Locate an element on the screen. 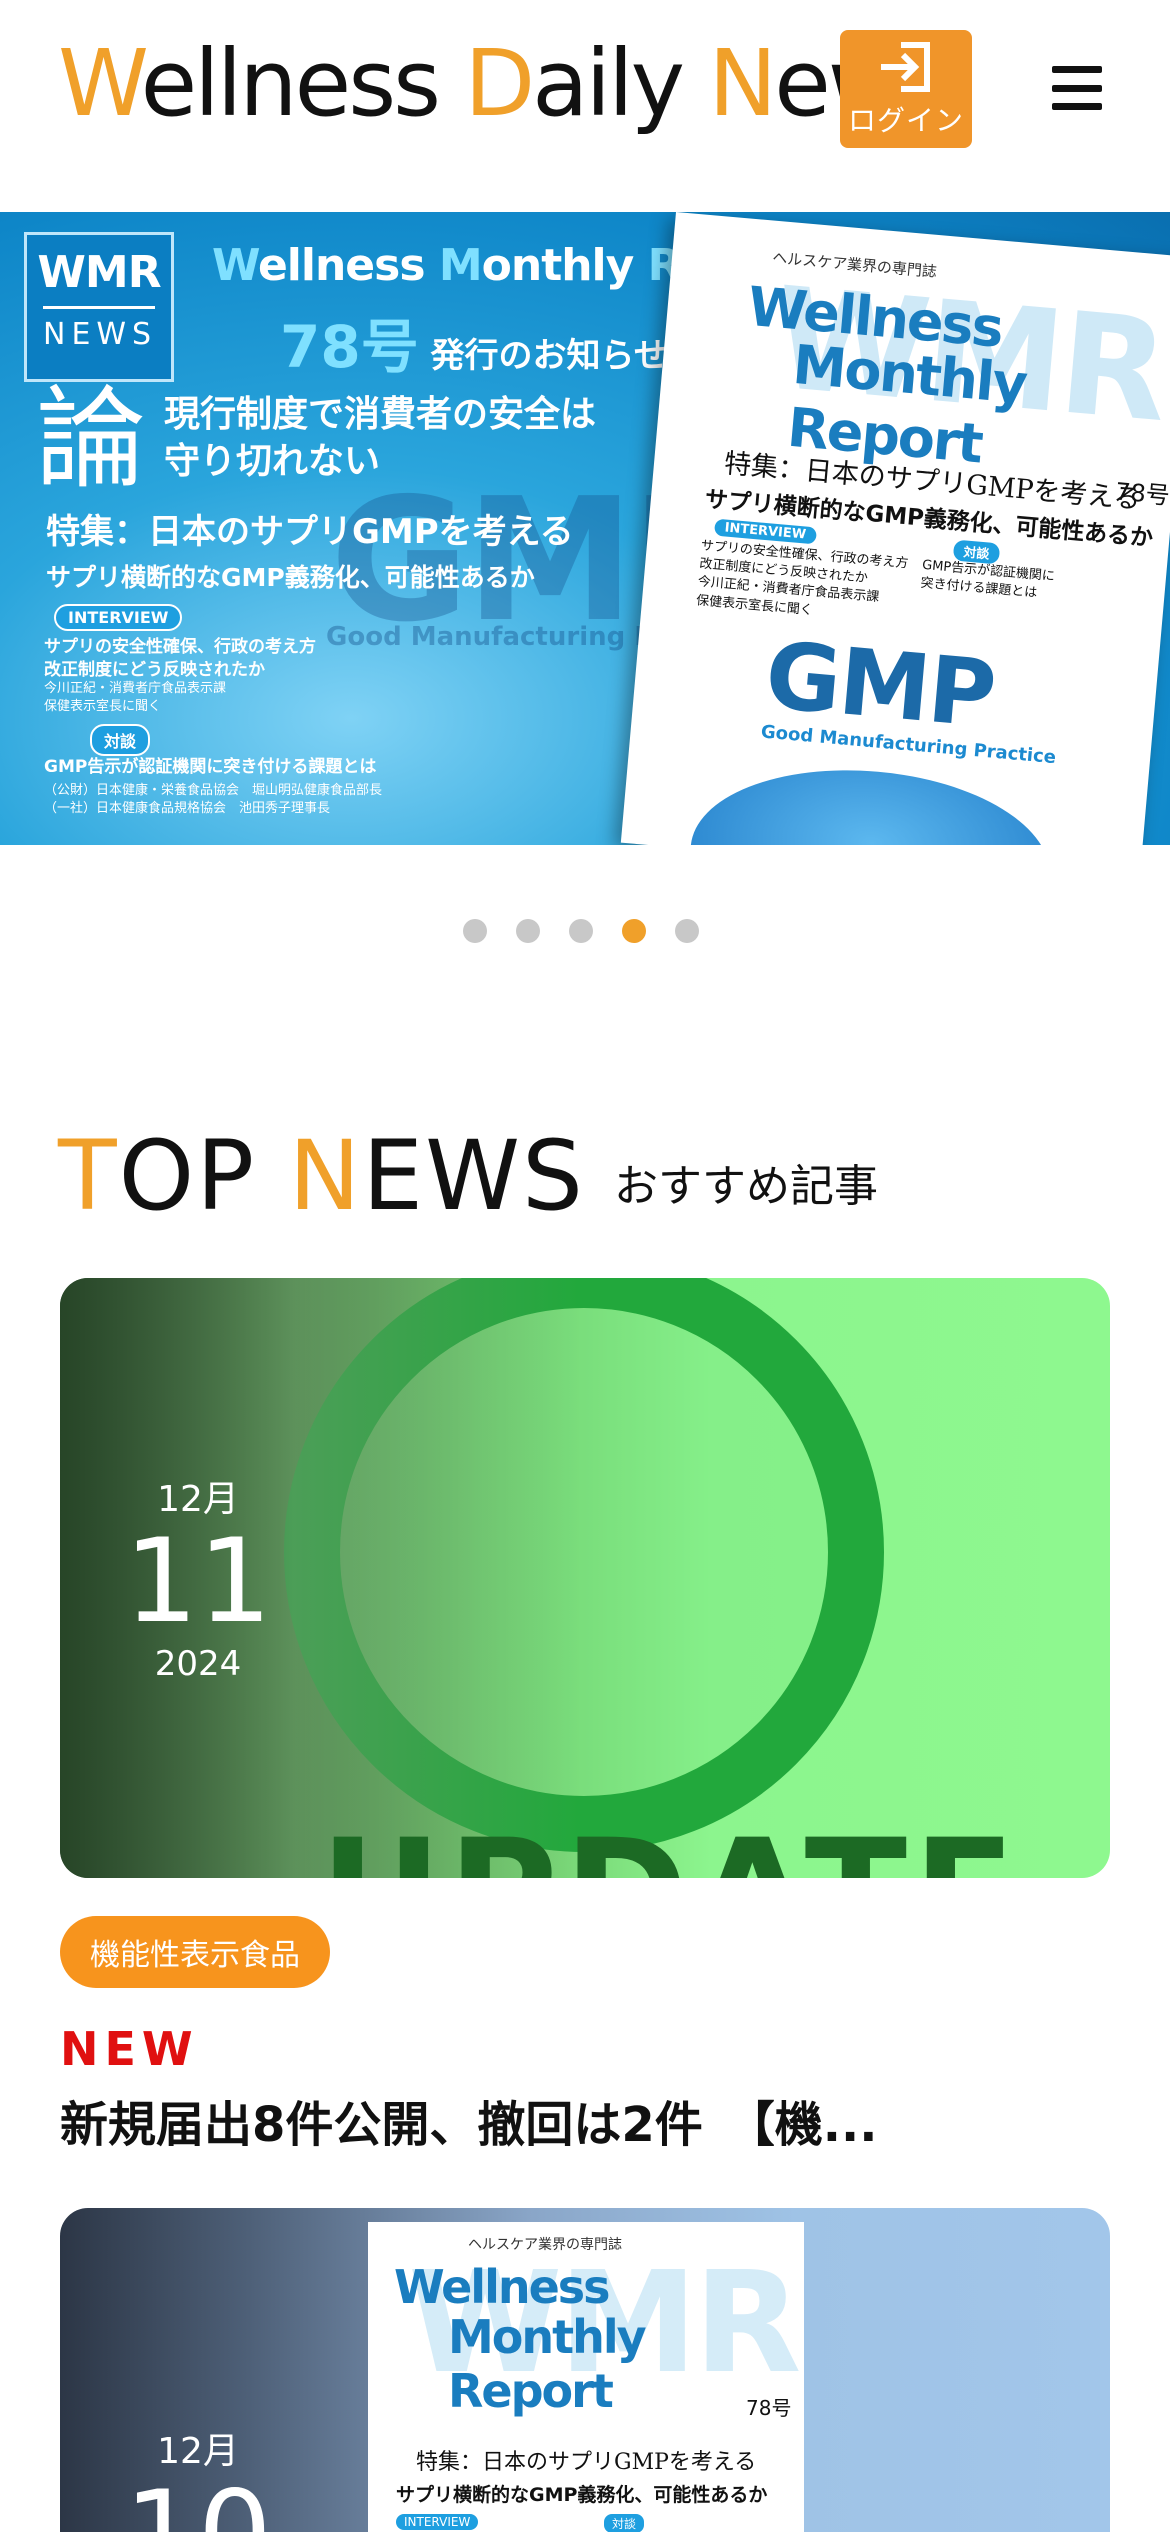 This screenshot has width=1170, height=2532. site-header: Wellness Daily News ログイン is located at coordinates (585, 106).